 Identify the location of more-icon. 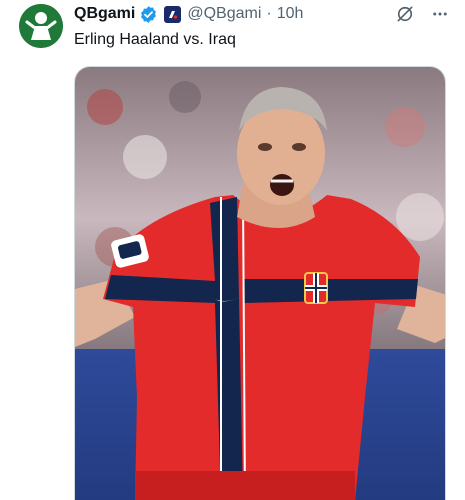
(440, 14).